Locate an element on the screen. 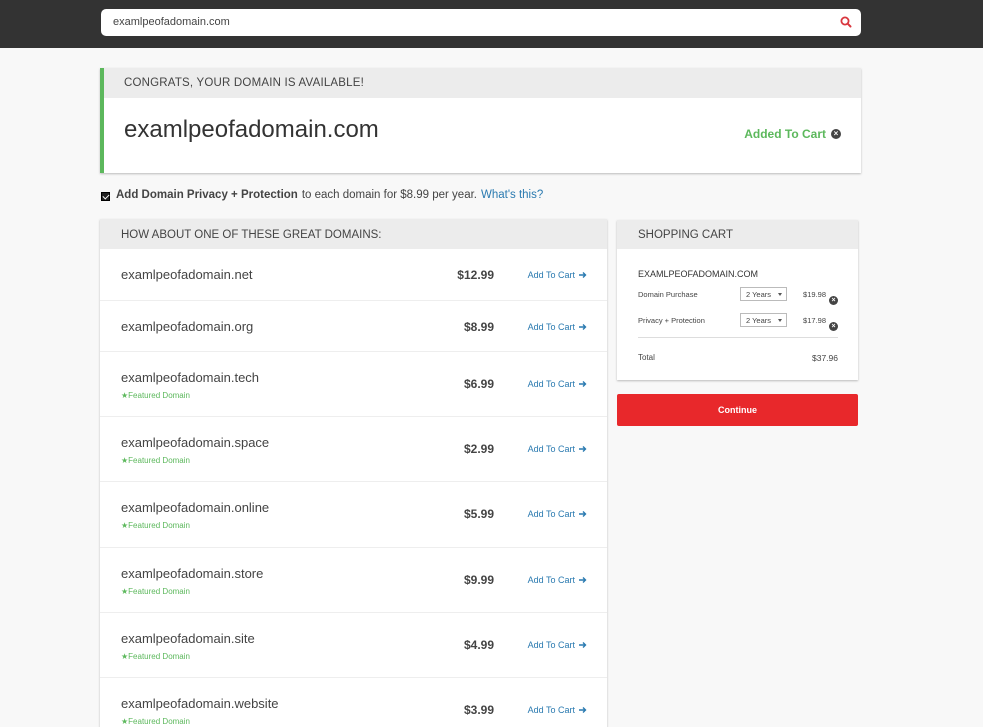 The image size is (983, 727). cart-total-value: $37.96 is located at coordinates (825, 358).